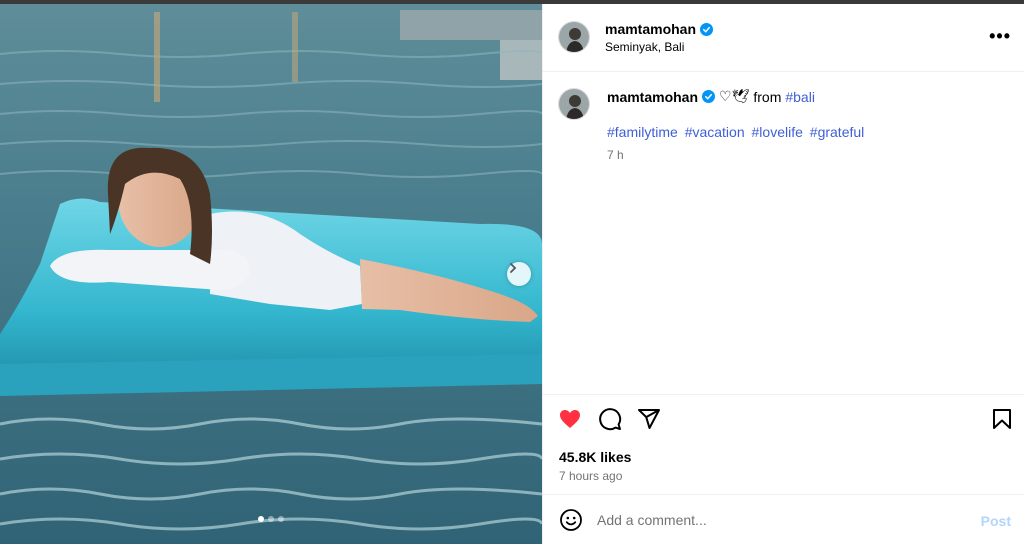  What do you see at coordinates (777, 132) in the screenshot?
I see `hashtag-link: #lovelife` at bounding box center [777, 132].